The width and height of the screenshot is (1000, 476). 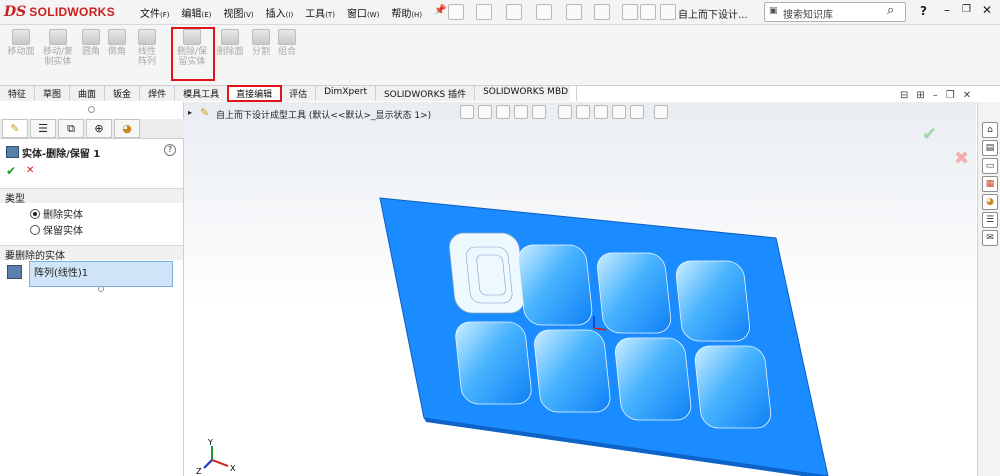 What do you see at coordinates (193, 54) in the screenshot?
I see `highlight-box-ribbon` at bounding box center [193, 54].